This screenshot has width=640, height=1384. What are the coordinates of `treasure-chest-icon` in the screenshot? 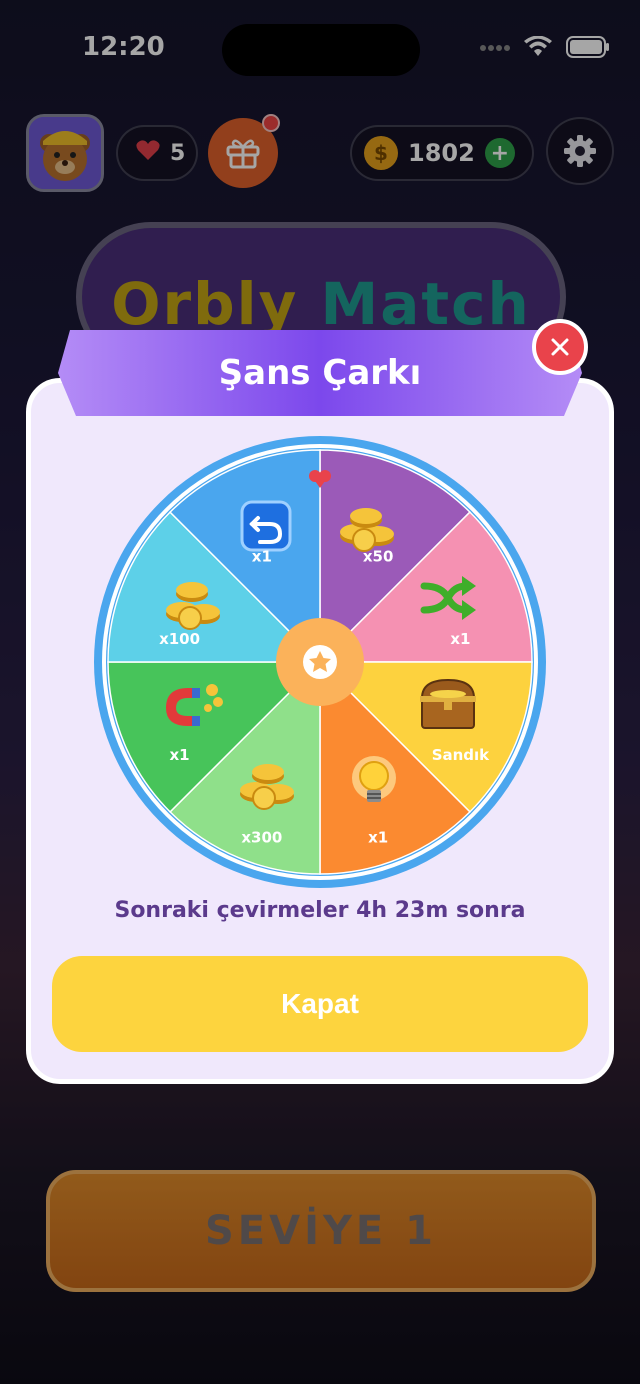 It's located at (448, 703).